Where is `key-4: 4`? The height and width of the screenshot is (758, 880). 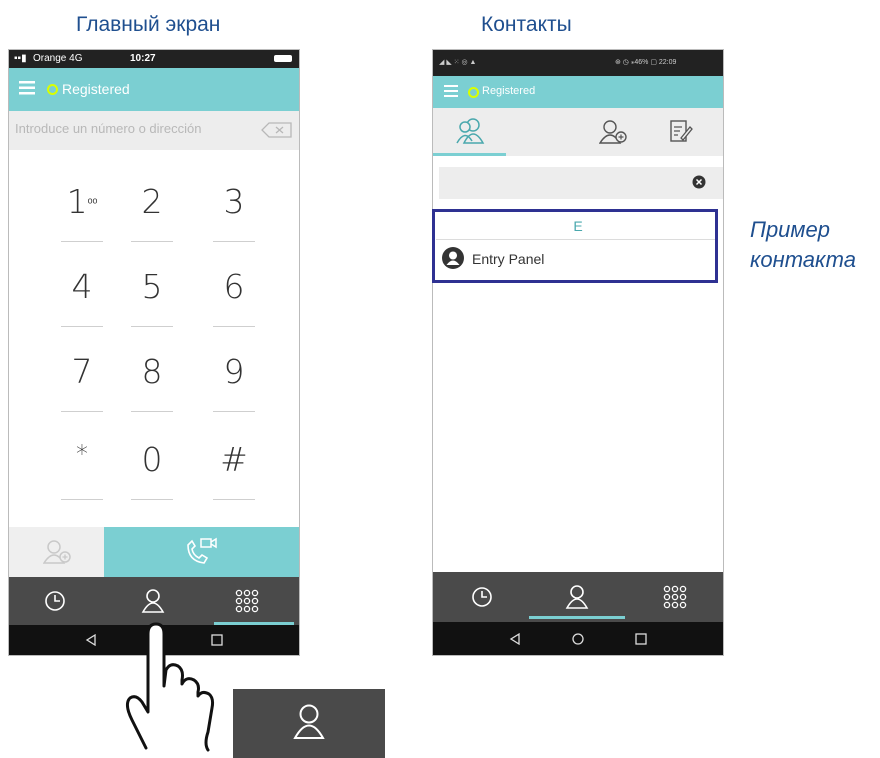
key-4: 4 is located at coordinates (82, 297).